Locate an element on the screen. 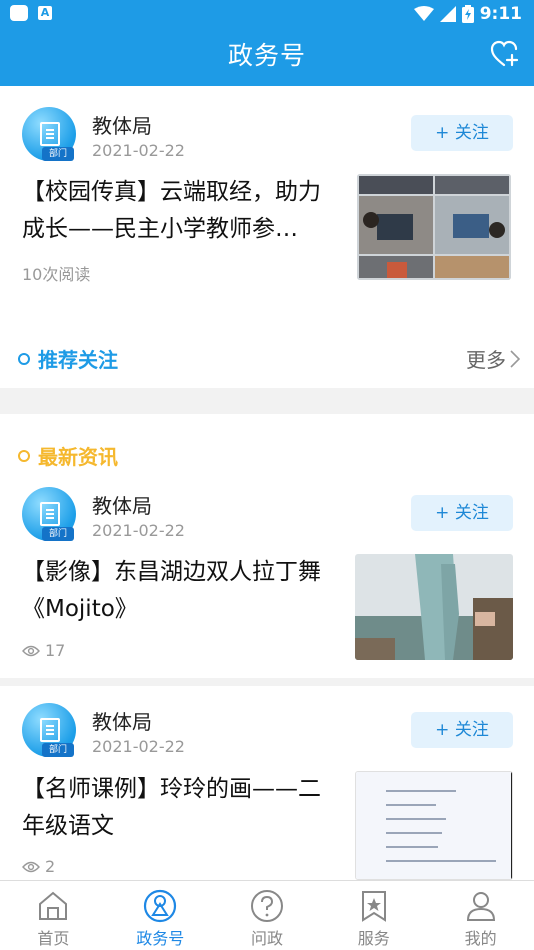  gov-account-icon is located at coordinates (160, 906).